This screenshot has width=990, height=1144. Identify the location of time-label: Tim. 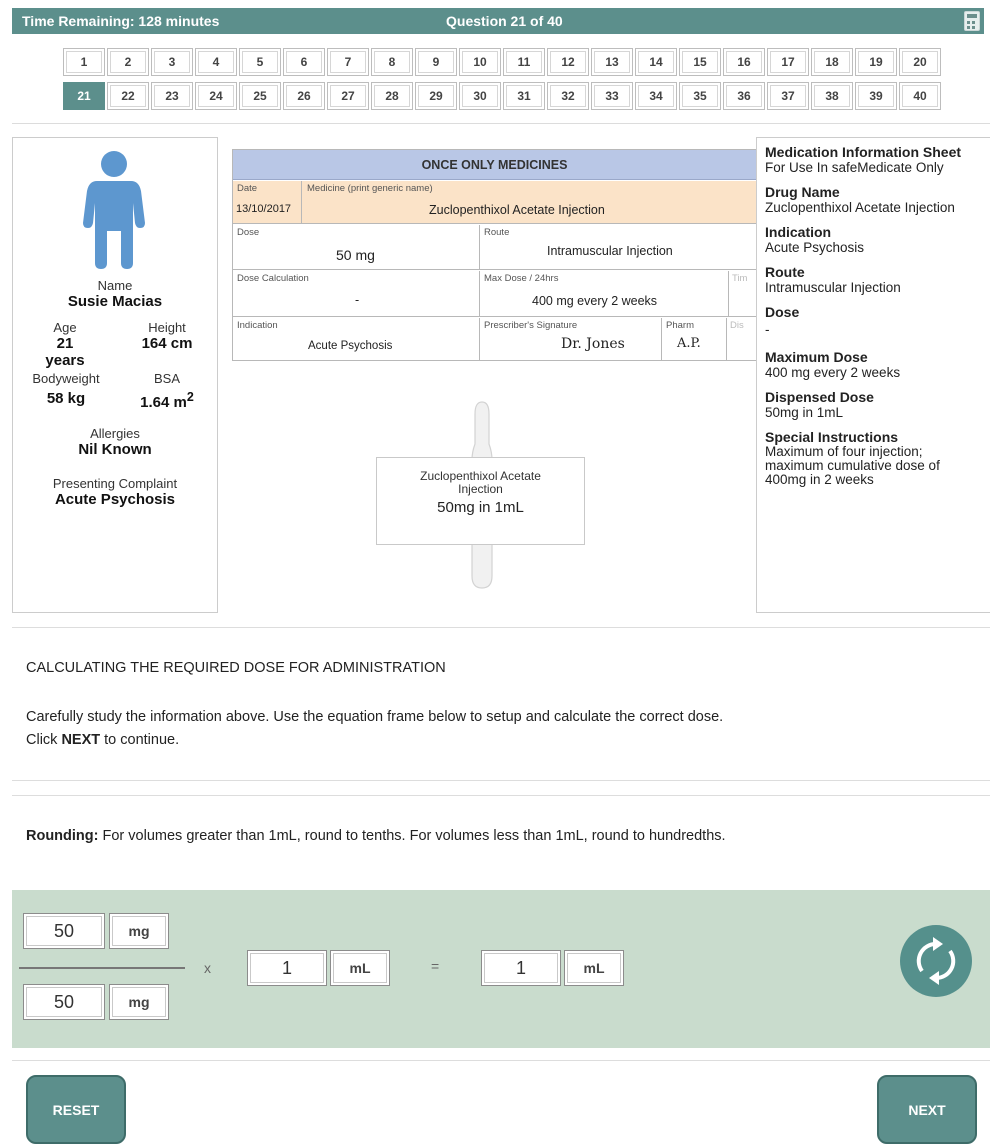
(740, 278).